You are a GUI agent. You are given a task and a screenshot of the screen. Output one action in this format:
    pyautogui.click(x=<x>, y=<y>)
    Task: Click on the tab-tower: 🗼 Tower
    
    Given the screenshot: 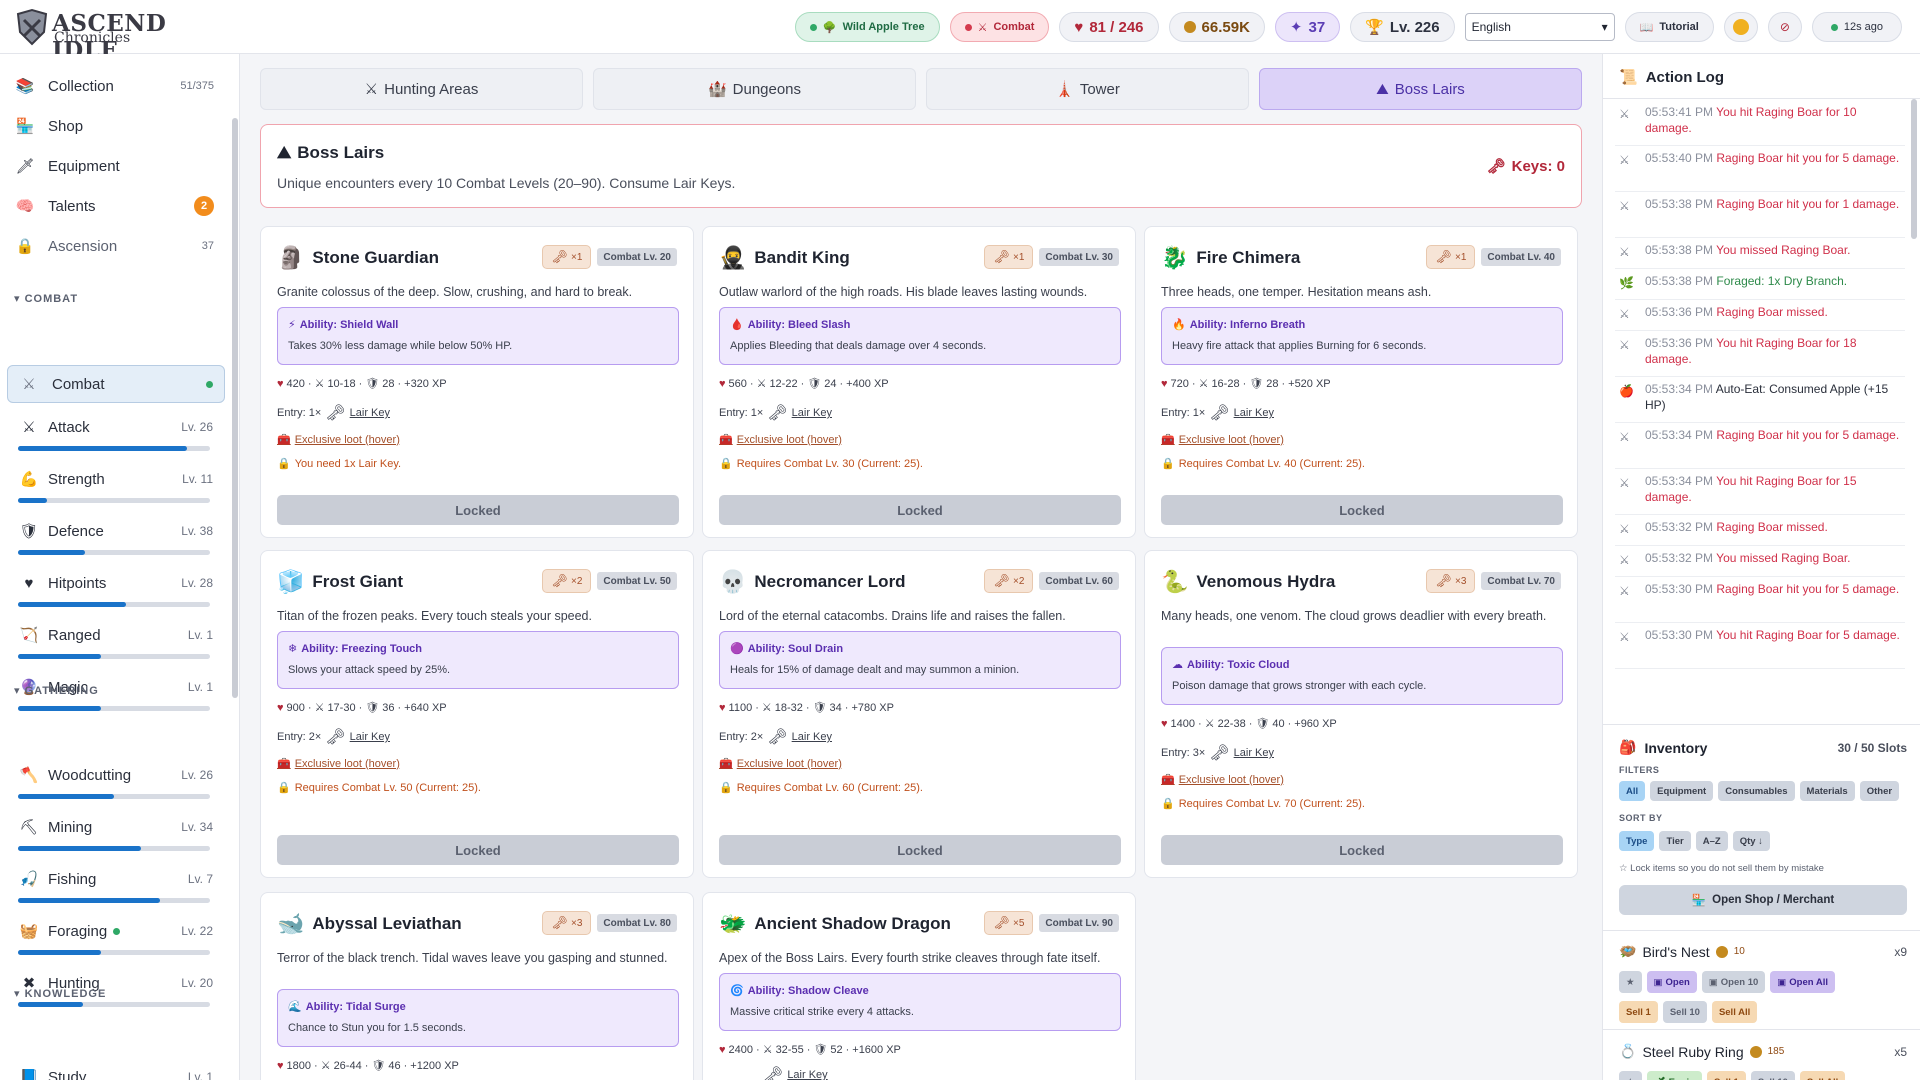 What is the action you would take?
    pyautogui.click(x=1087, y=89)
    